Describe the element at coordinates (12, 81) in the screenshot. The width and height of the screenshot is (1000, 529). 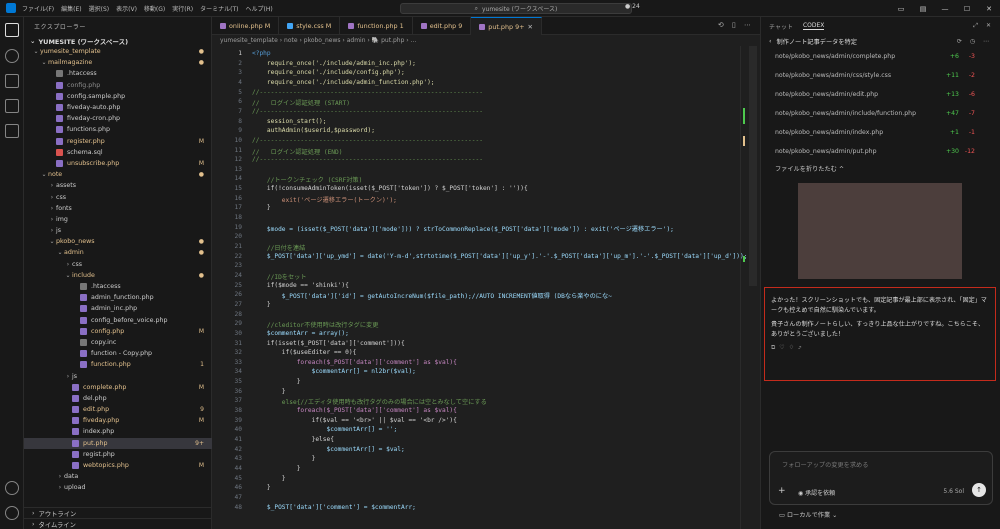
I see `source-control-icon` at that location.